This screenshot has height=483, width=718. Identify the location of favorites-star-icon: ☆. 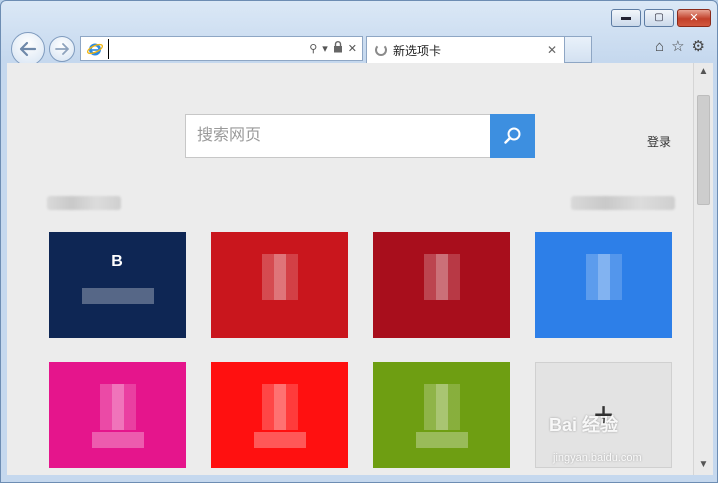
(677, 47).